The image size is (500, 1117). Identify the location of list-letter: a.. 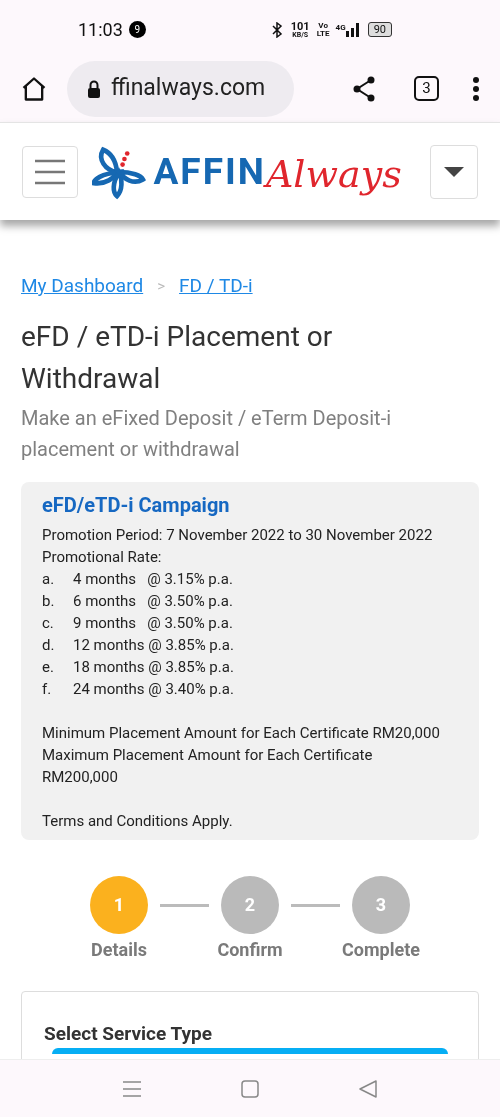
(49, 579).